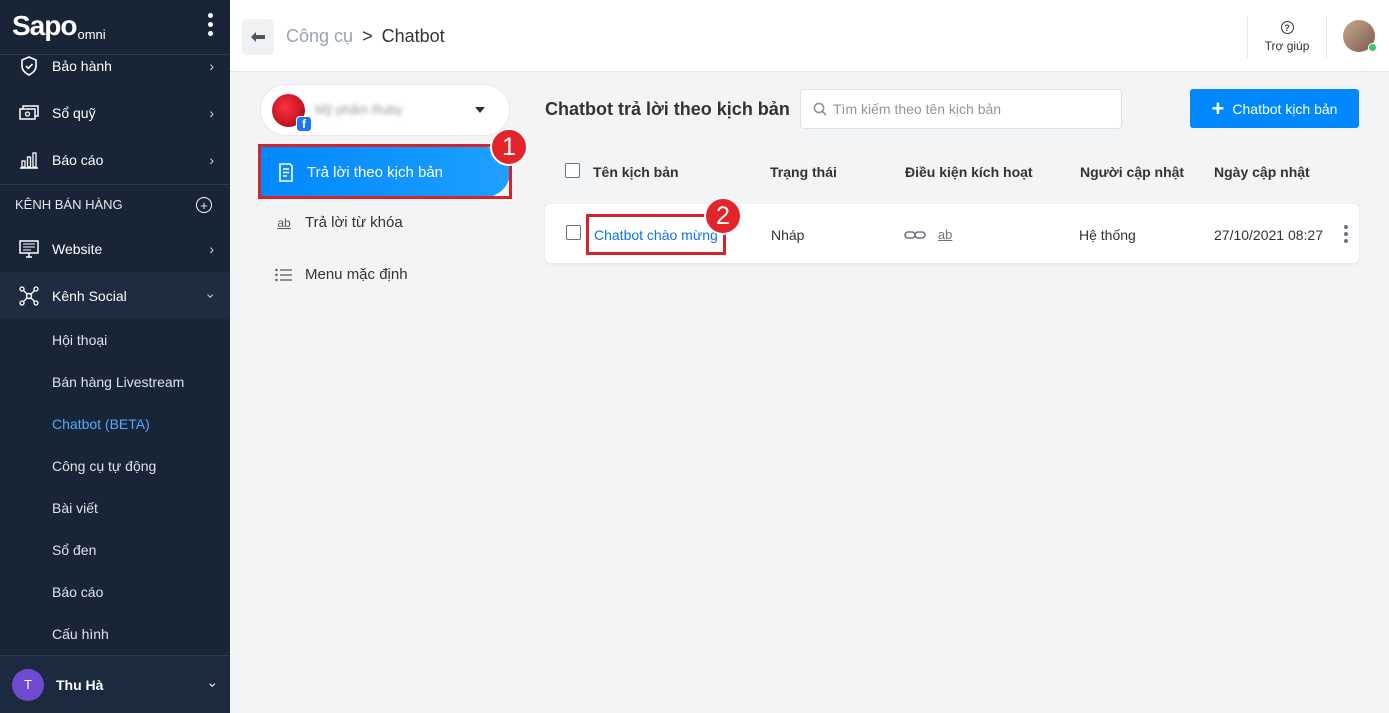 This screenshot has height=713, width=1389. I want to click on step-badge-1: 1, so click(509, 147).